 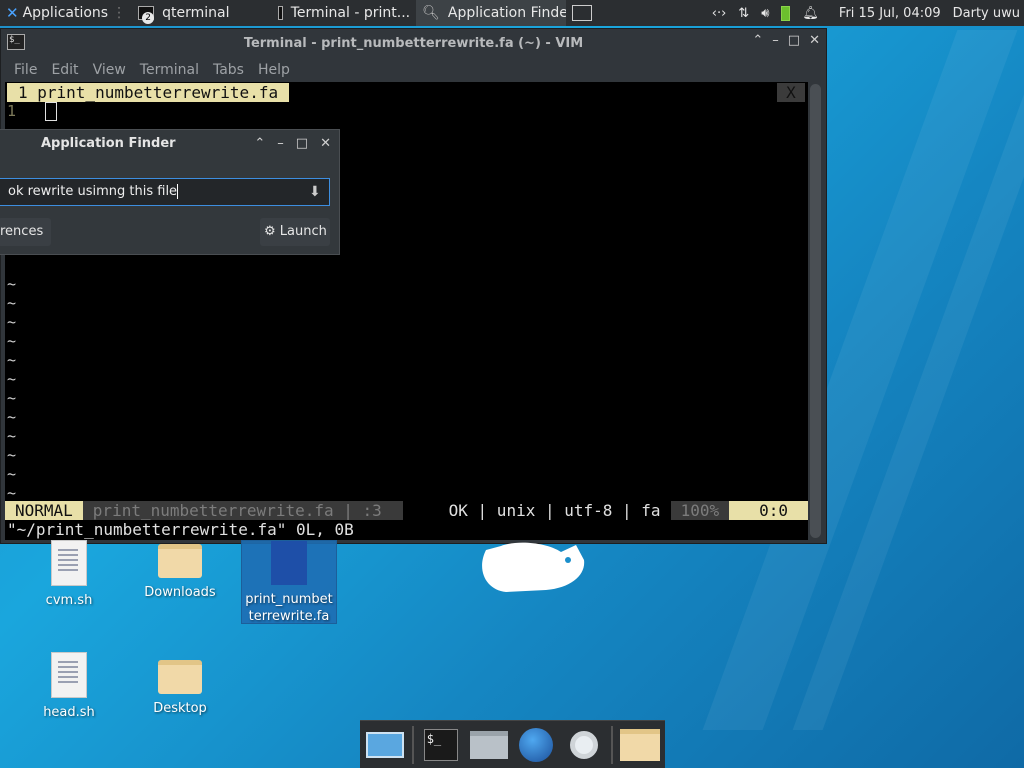 I want to click on taskbar-qterminal: 2 qterminal, so click(x=202, y=13).